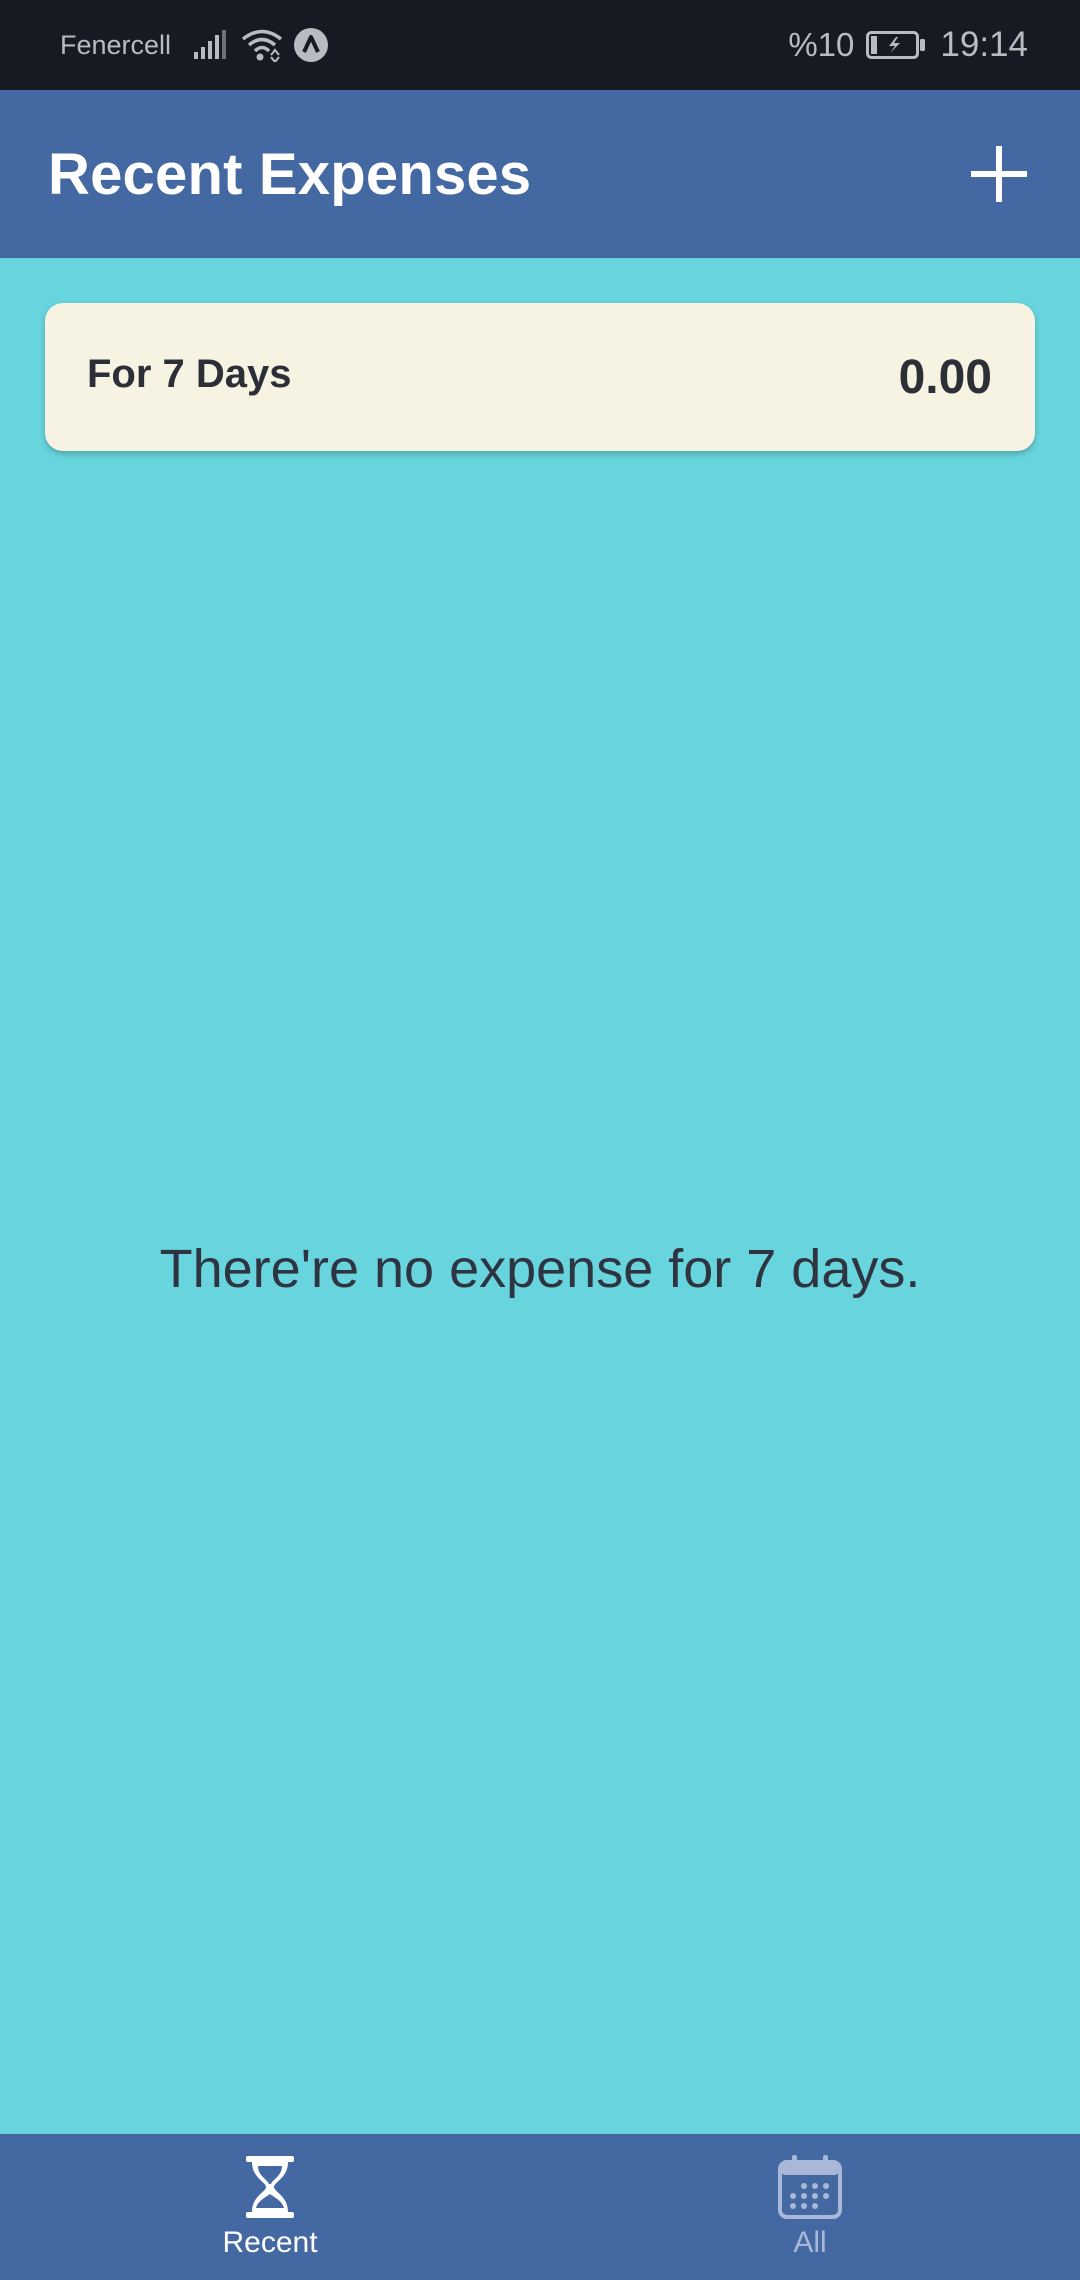  What do you see at coordinates (262, 45) in the screenshot?
I see `wifi-icon` at bounding box center [262, 45].